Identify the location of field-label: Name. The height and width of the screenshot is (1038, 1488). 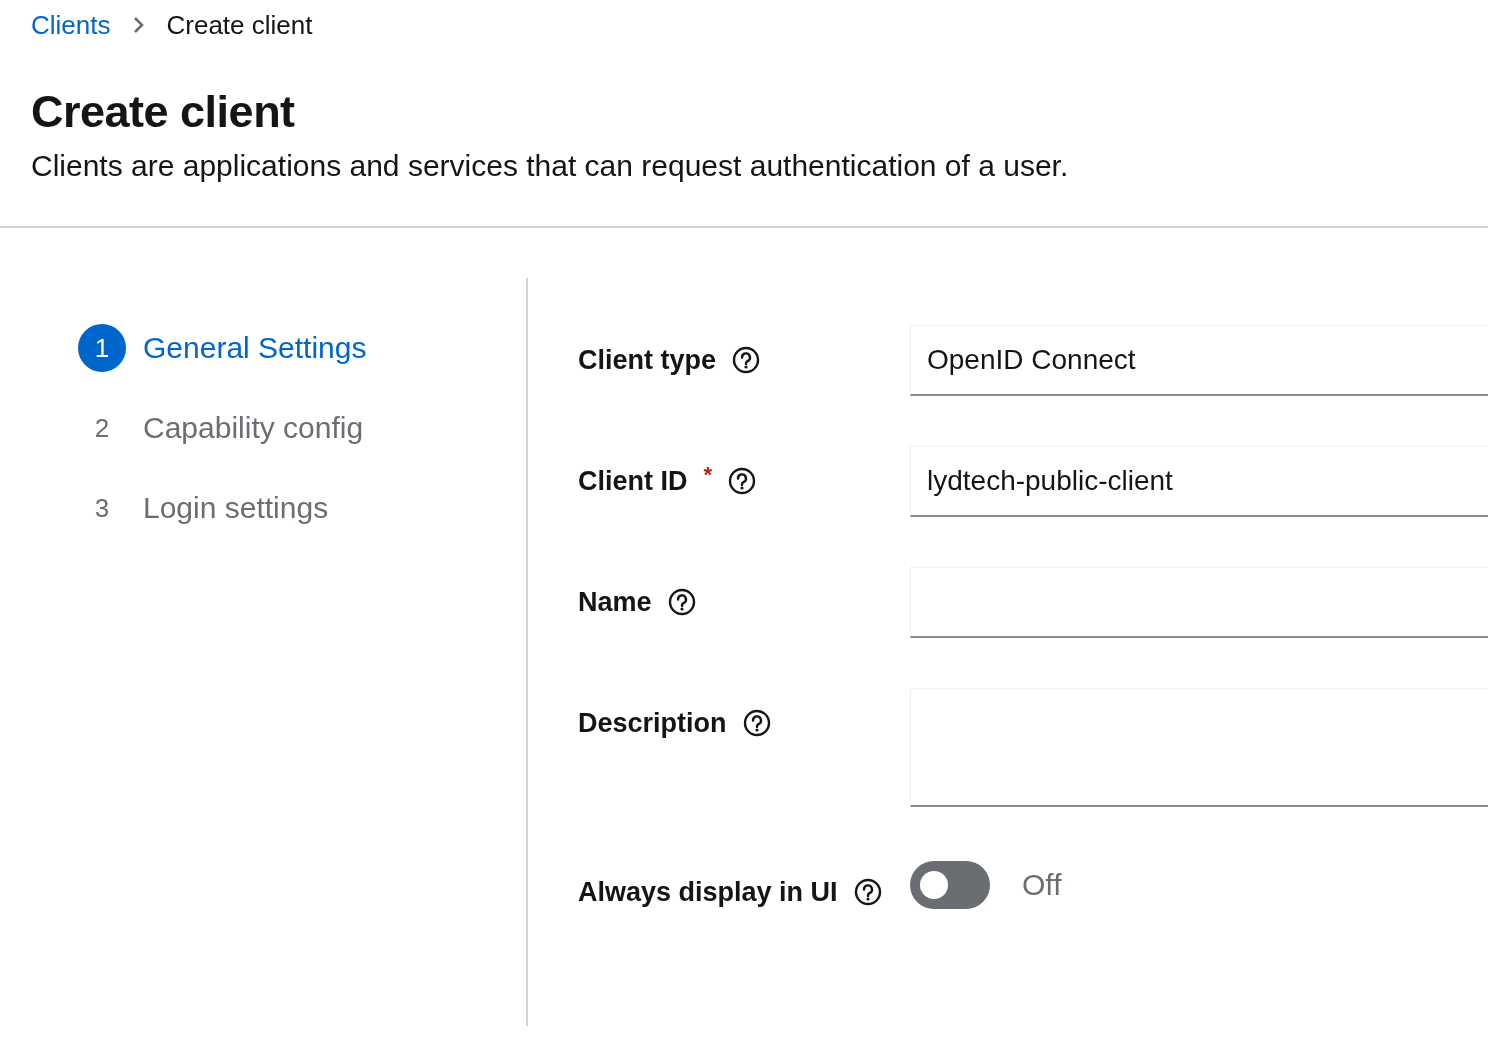
(615, 602).